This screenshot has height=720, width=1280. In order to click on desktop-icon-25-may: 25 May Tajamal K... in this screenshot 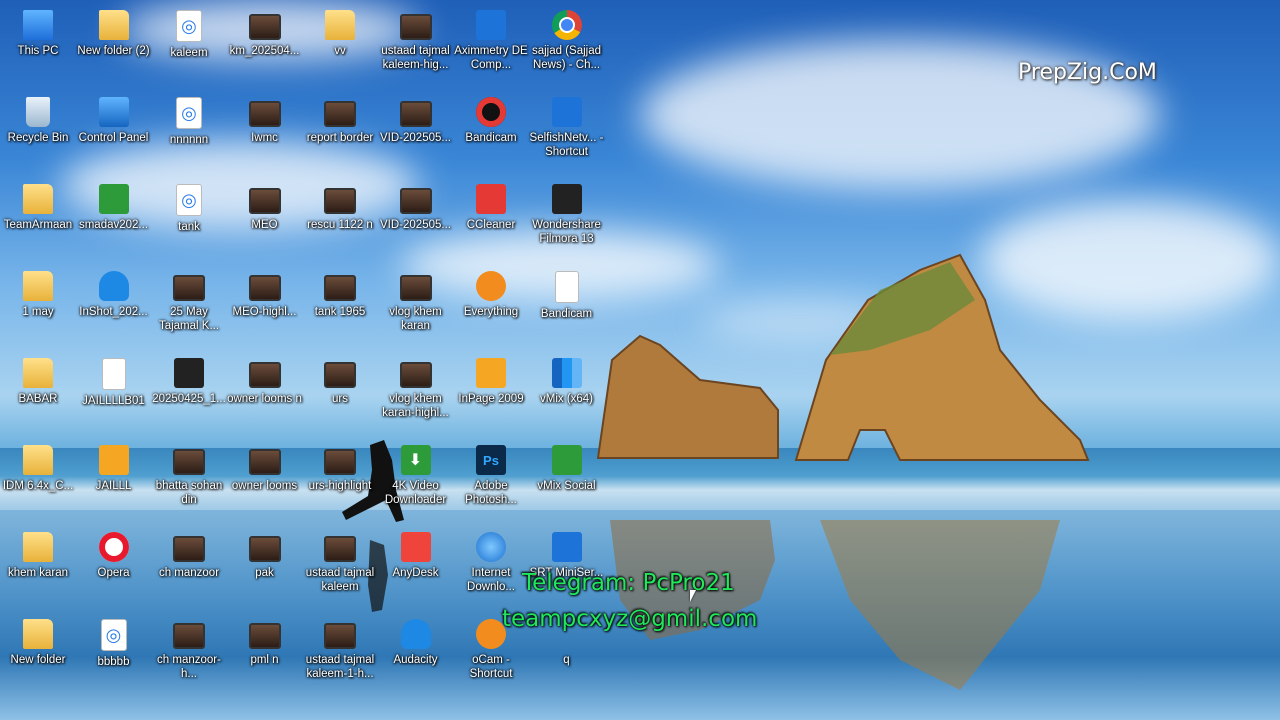, I will do `click(189, 299)`.